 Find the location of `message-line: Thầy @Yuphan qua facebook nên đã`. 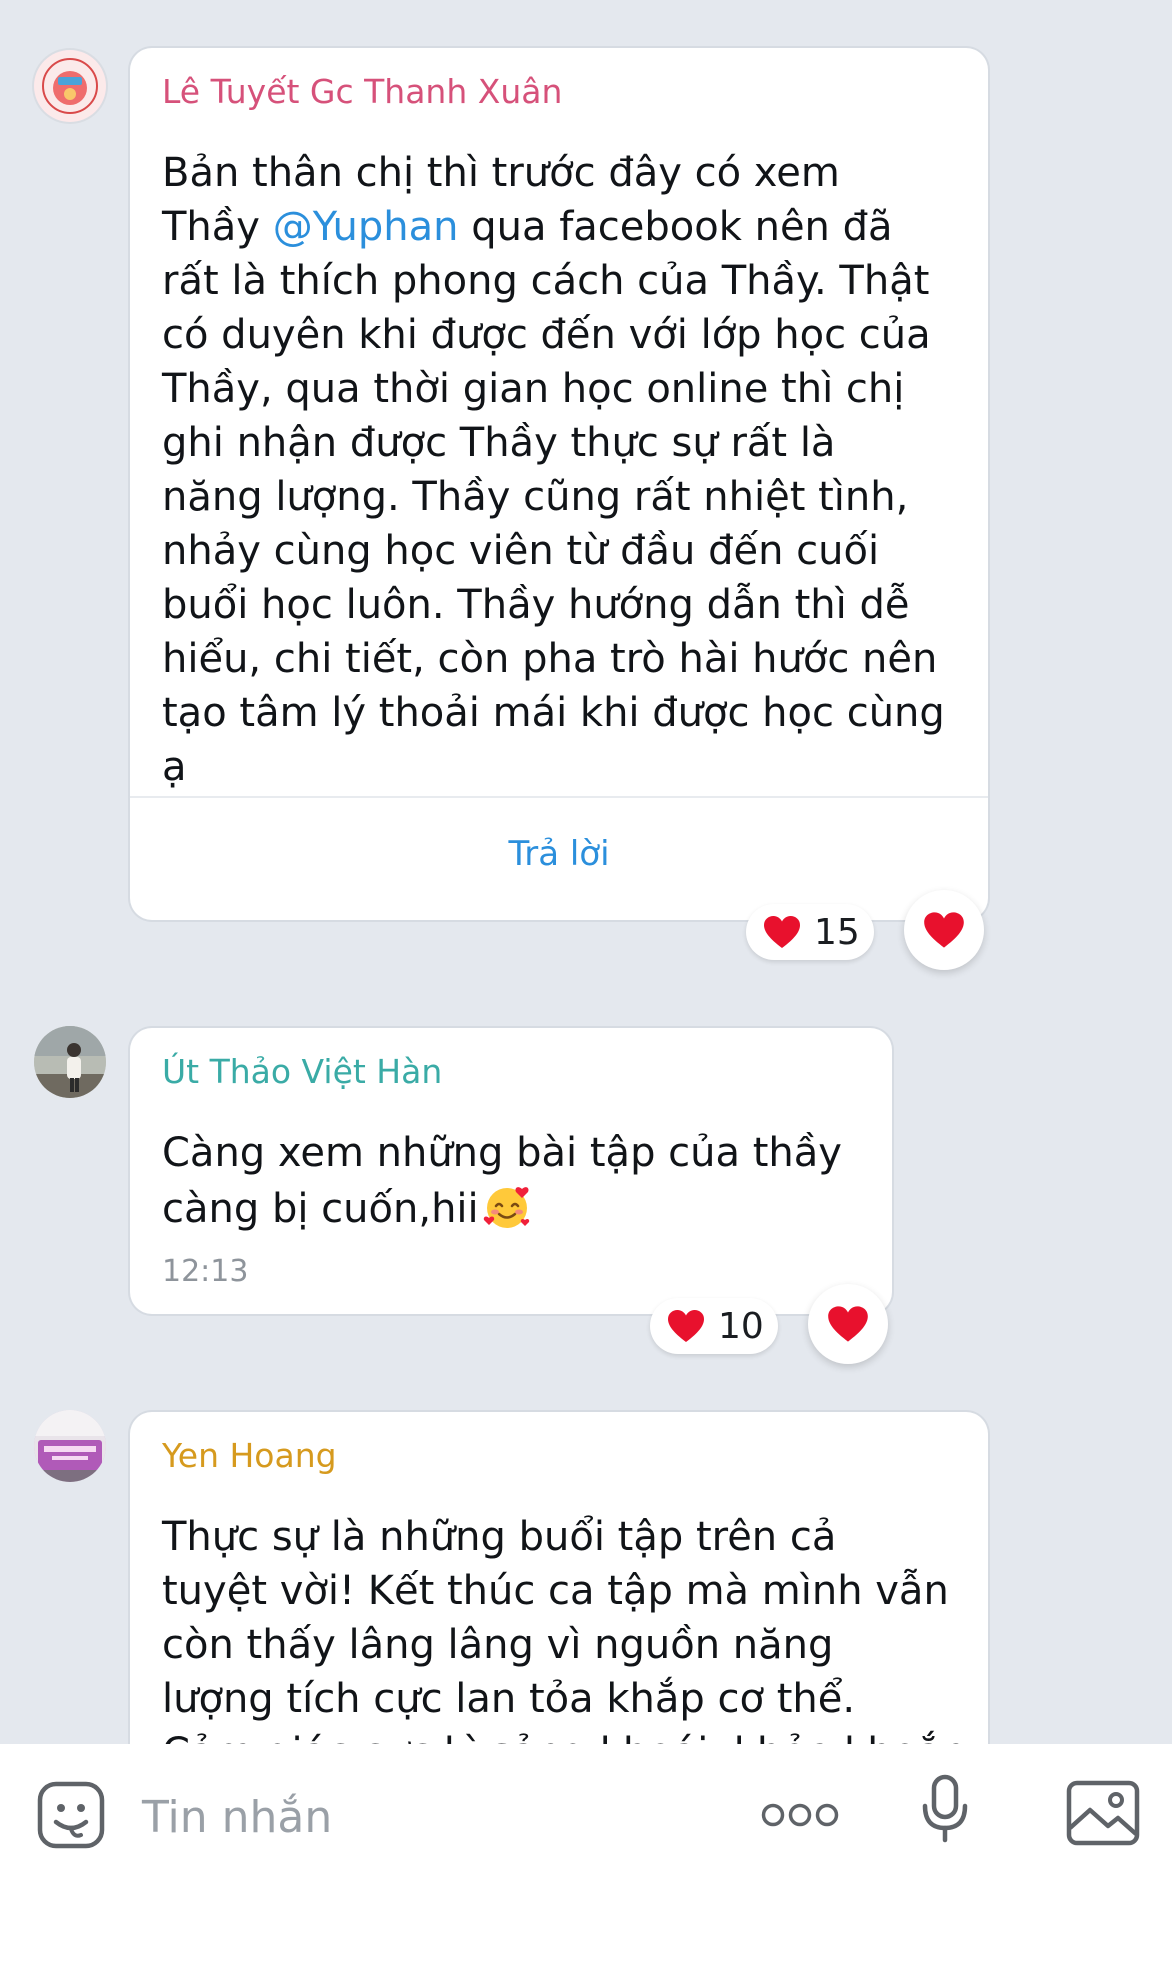

message-line: Thầy @Yuphan qua facebook nên đã is located at coordinates (527, 227).